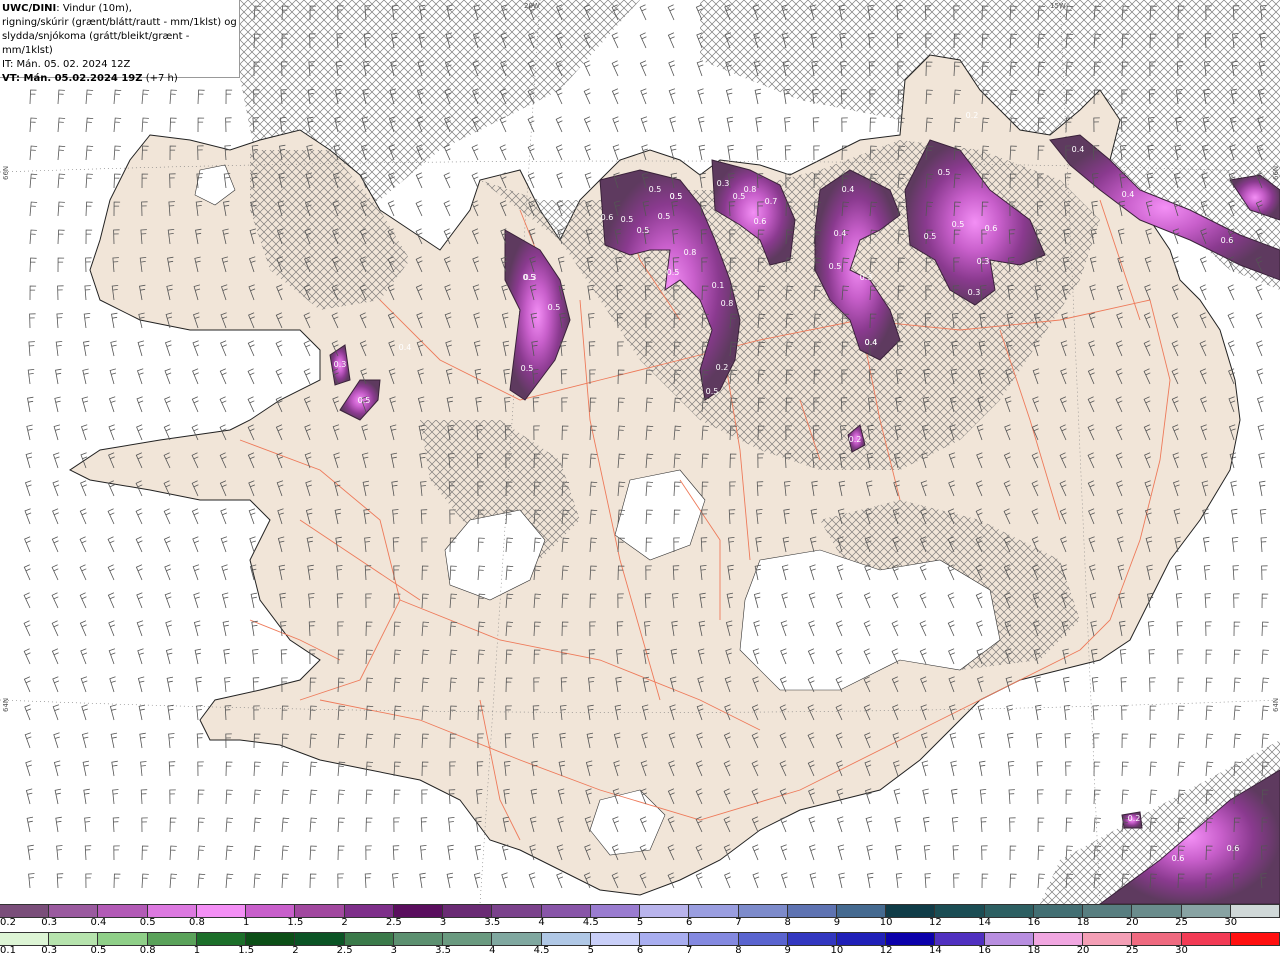 The width and height of the screenshot is (1280, 960). I want to click on snow-label: 9, so click(837, 922).